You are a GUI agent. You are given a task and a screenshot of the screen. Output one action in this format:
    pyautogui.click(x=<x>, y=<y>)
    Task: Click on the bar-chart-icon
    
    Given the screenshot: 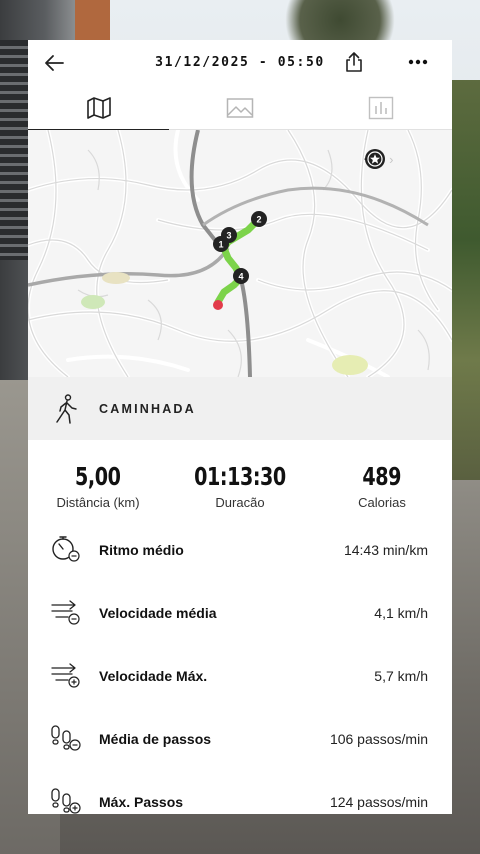 What is the action you would take?
    pyautogui.click(x=380, y=108)
    